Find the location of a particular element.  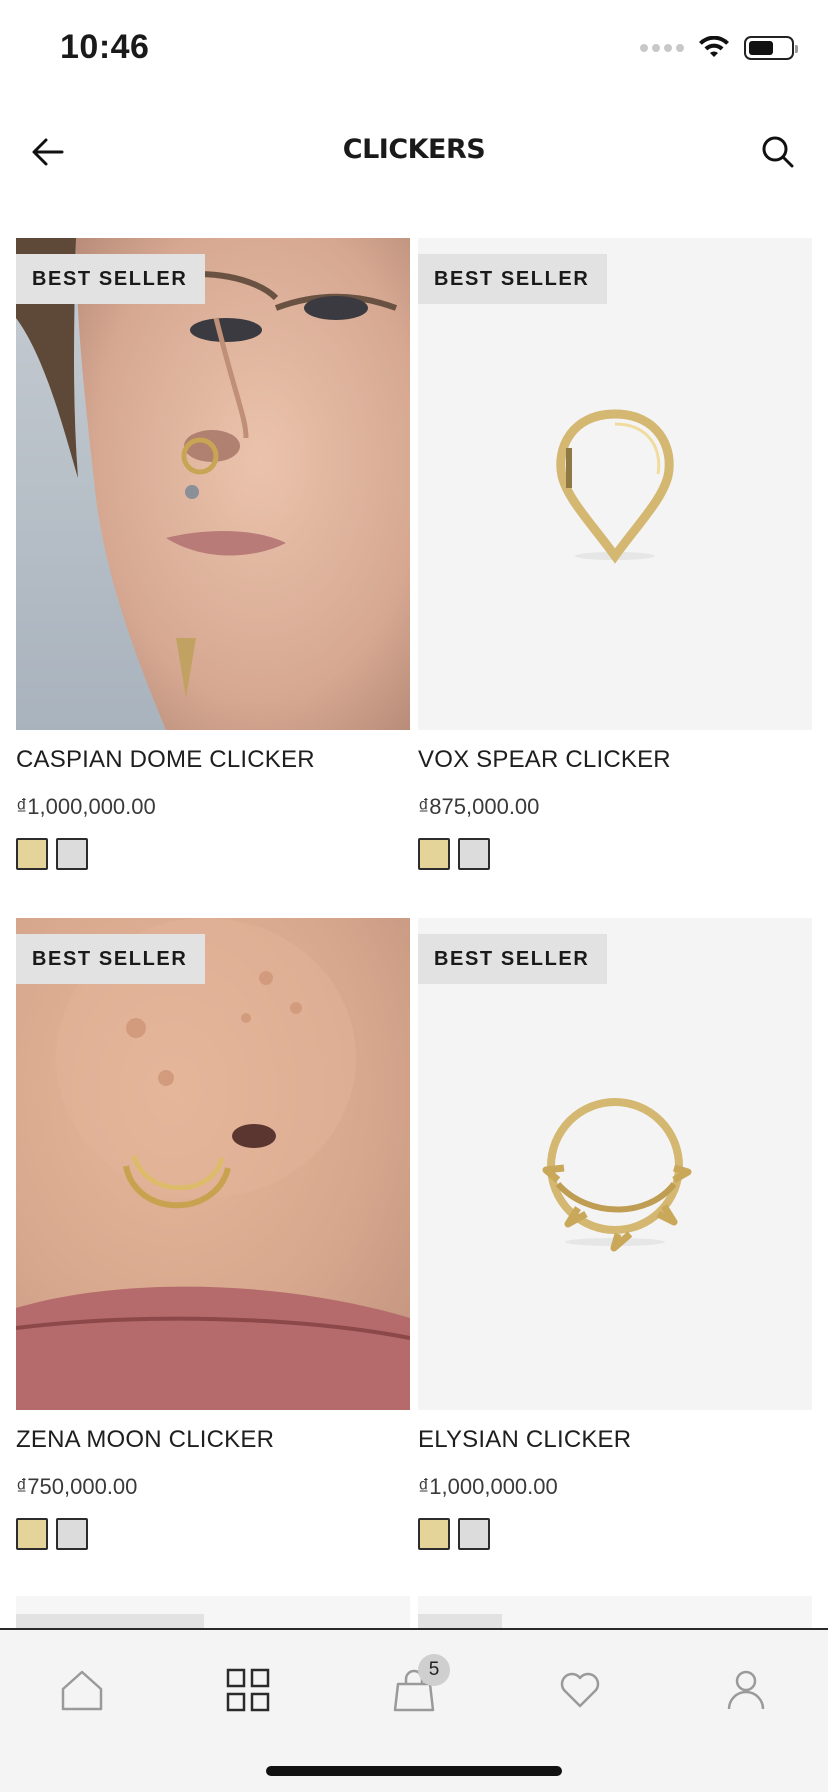

search-button is located at coordinates (778, 152).